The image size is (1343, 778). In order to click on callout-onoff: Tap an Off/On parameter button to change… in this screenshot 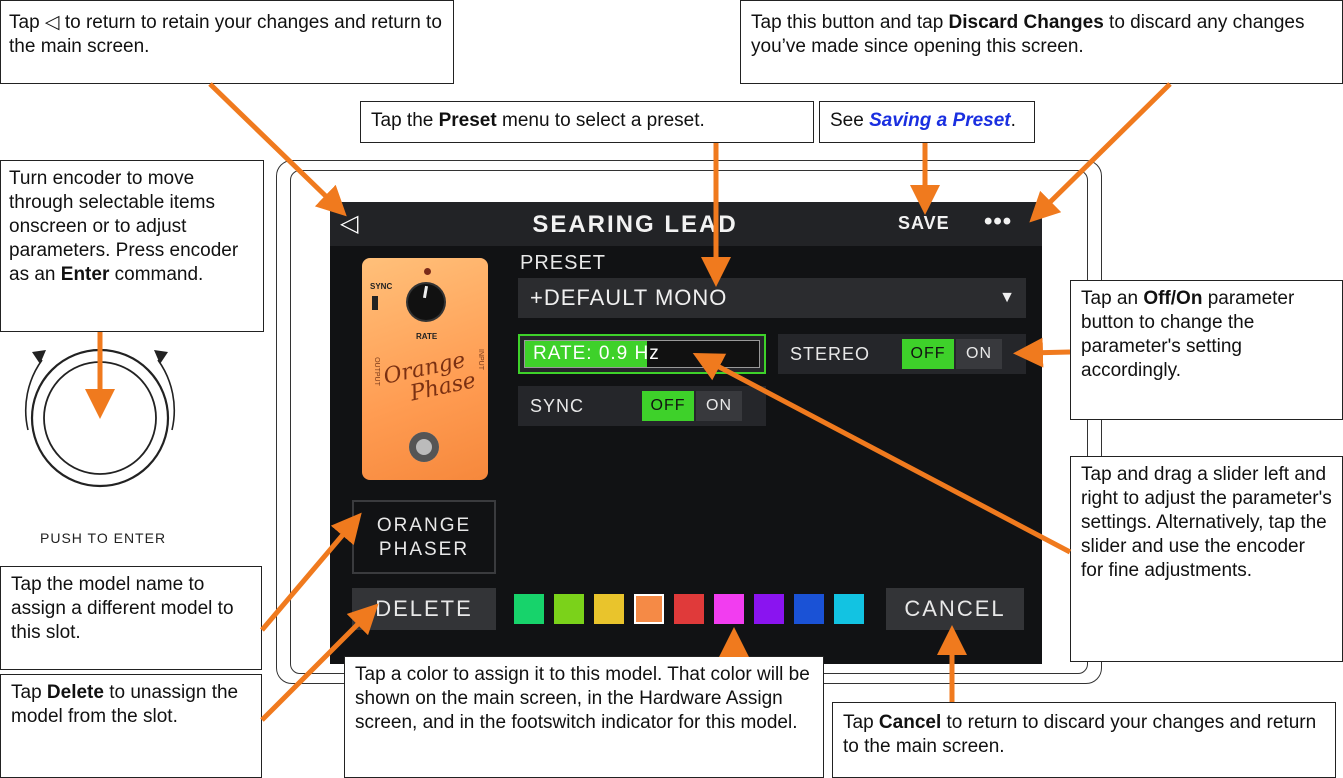, I will do `click(1206, 350)`.